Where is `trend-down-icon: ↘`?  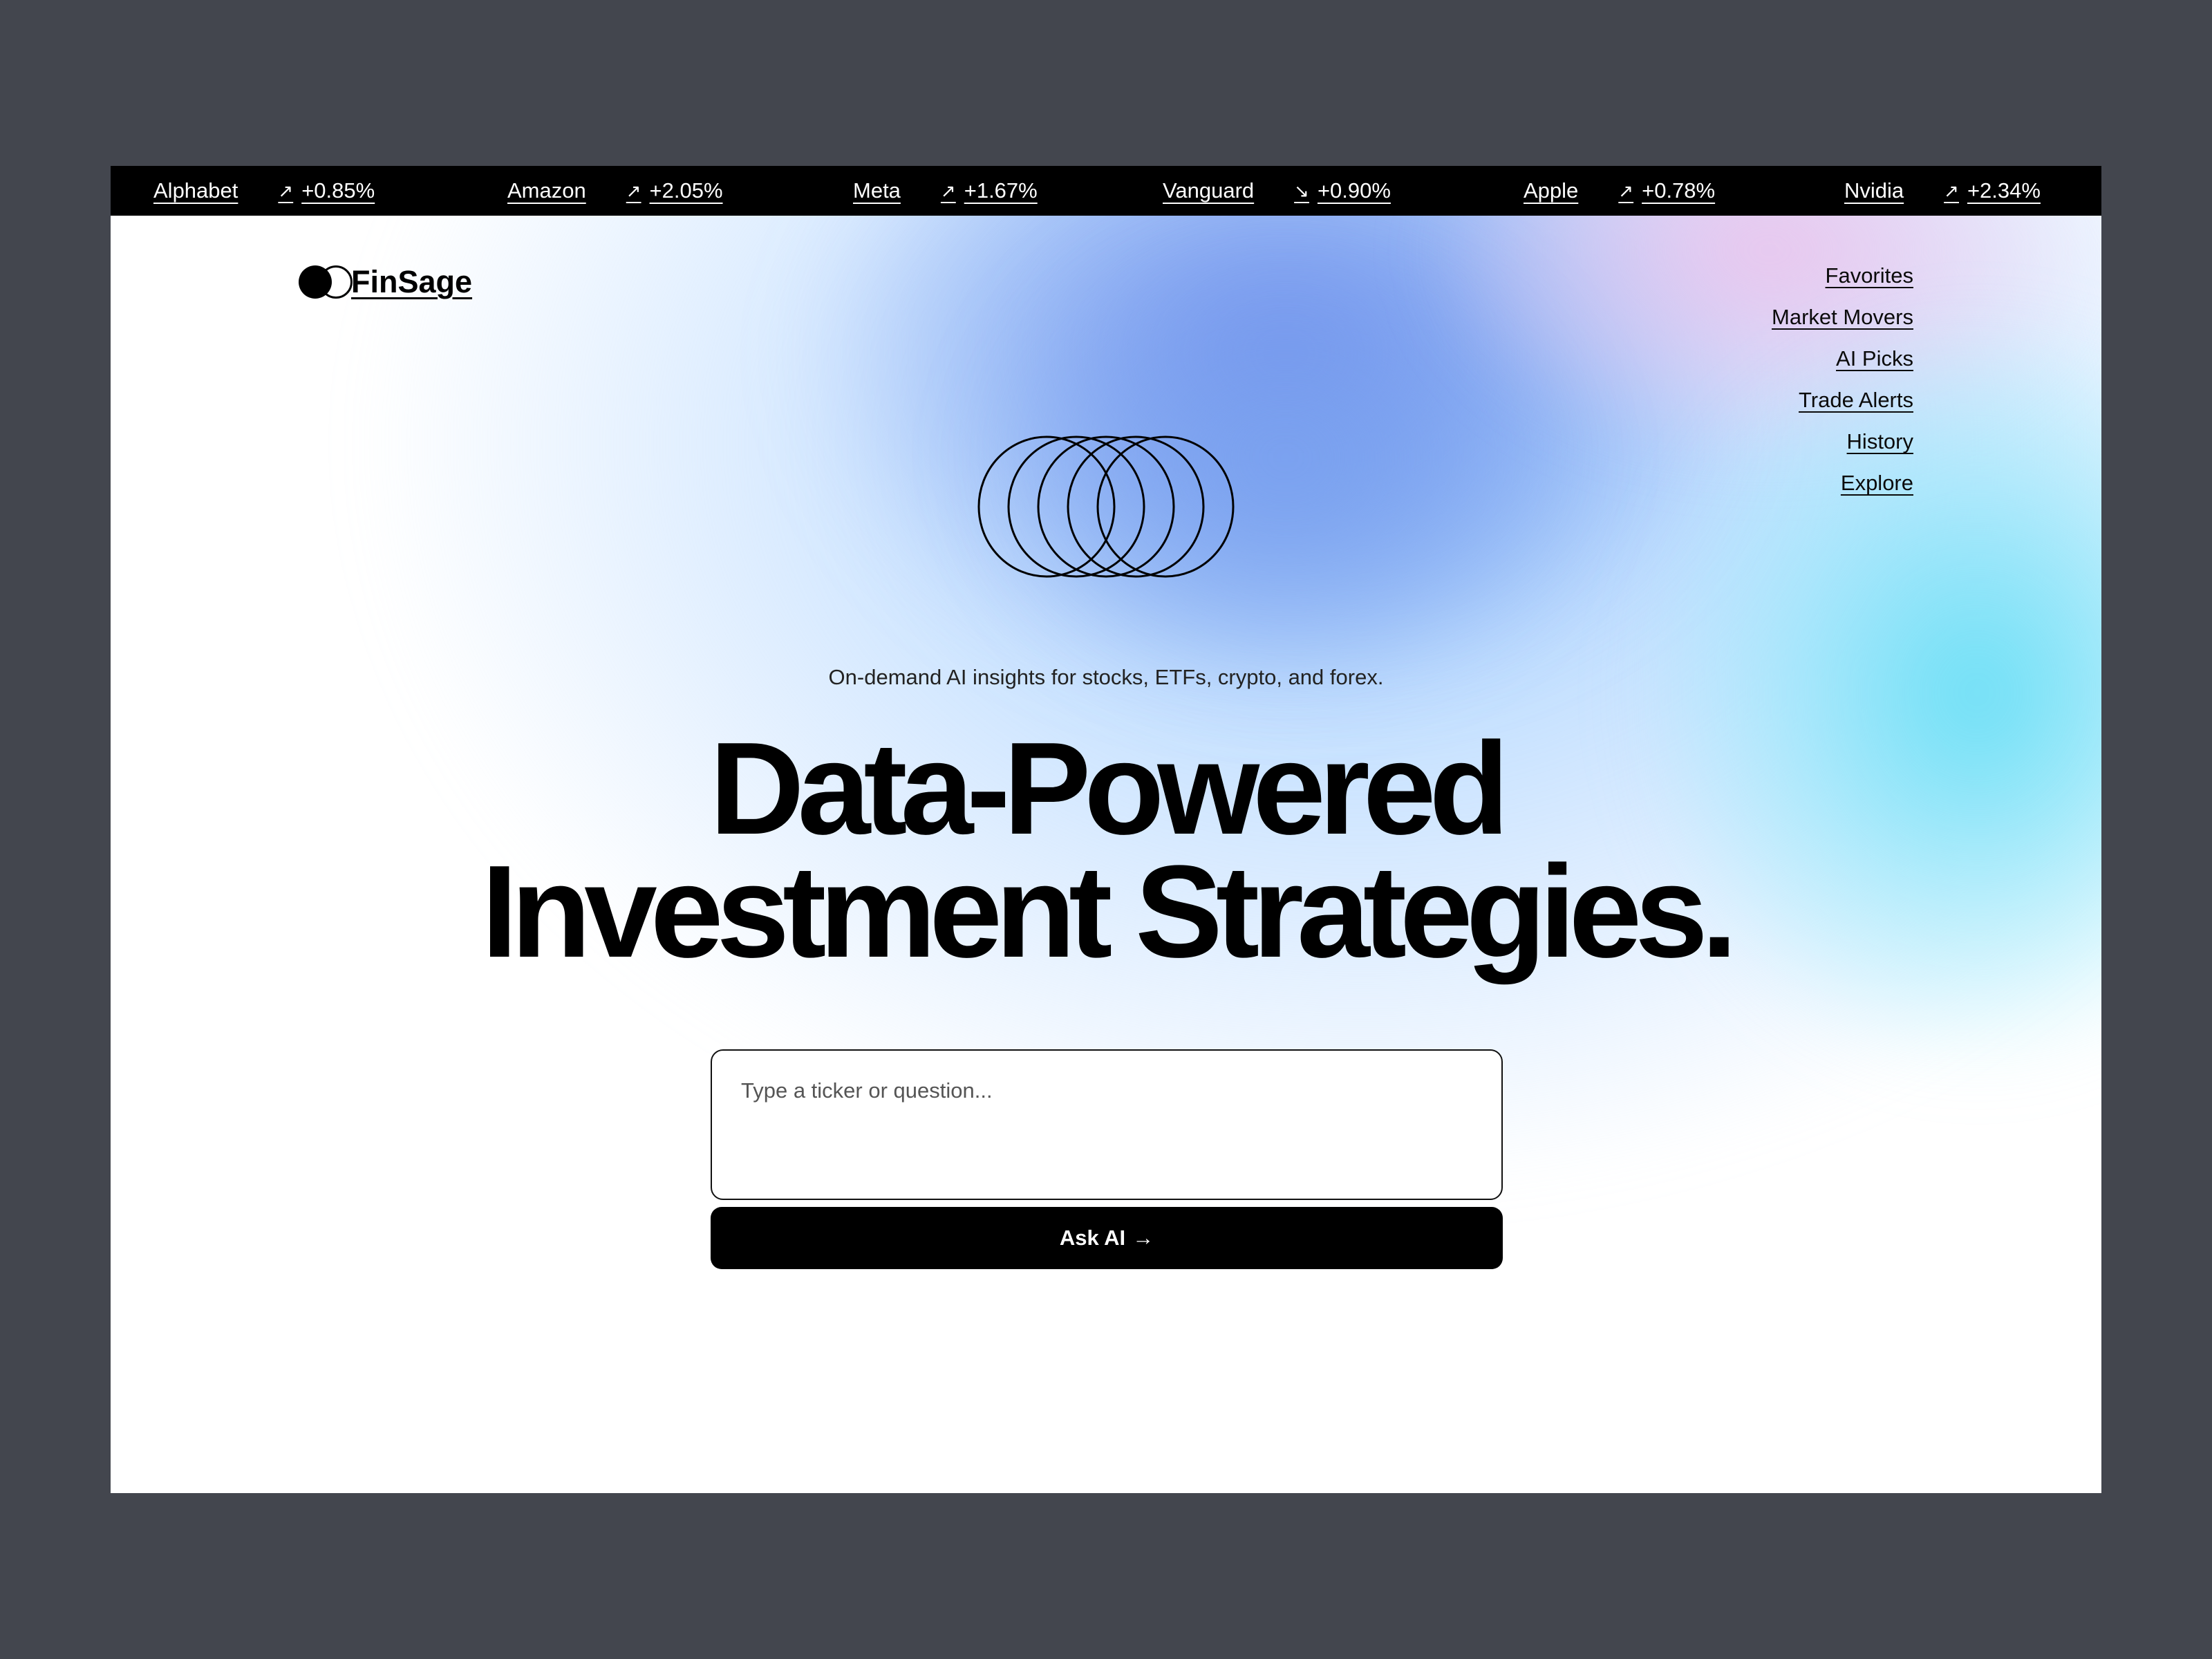
trend-down-icon: ↘ is located at coordinates (1302, 191).